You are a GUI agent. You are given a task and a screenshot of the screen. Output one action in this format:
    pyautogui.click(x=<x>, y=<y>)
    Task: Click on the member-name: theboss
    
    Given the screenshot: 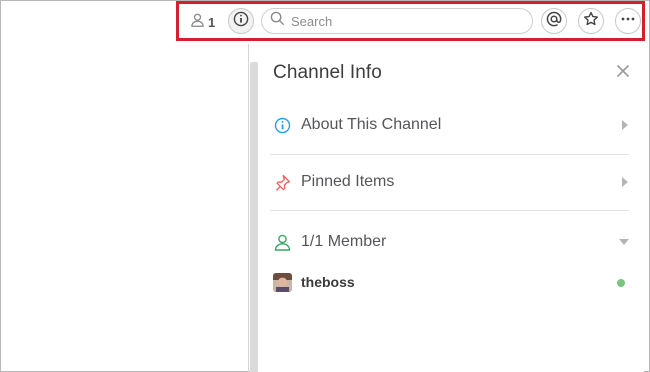 What is the action you would take?
    pyautogui.click(x=328, y=282)
    